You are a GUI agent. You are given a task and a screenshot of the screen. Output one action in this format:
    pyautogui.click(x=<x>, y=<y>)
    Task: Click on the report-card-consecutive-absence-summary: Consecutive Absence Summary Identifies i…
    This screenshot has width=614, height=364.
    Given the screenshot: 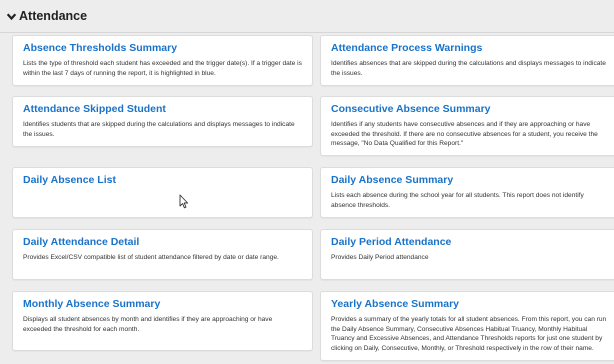 What is the action you would take?
    pyautogui.click(x=467, y=126)
    